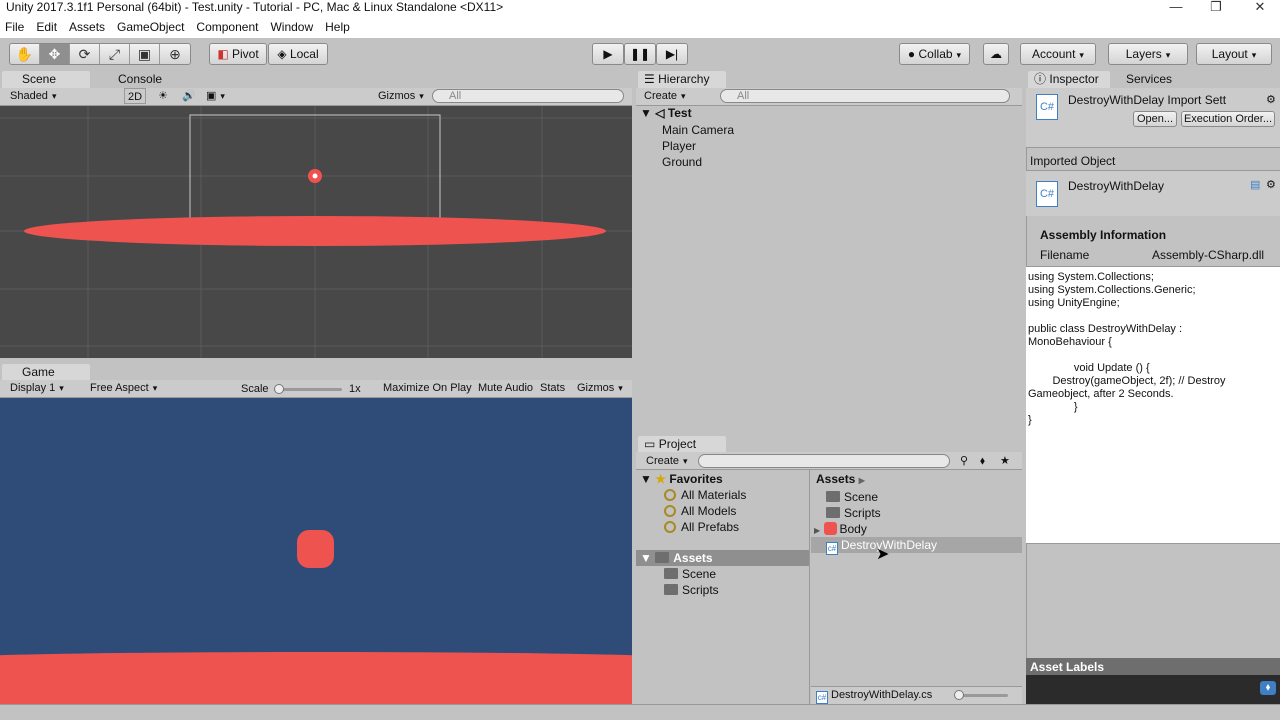 The height and width of the screenshot is (720, 1280). Describe the element at coordinates (840, 529) in the screenshot. I see `asset-prefab-body: ▶ Body` at that location.